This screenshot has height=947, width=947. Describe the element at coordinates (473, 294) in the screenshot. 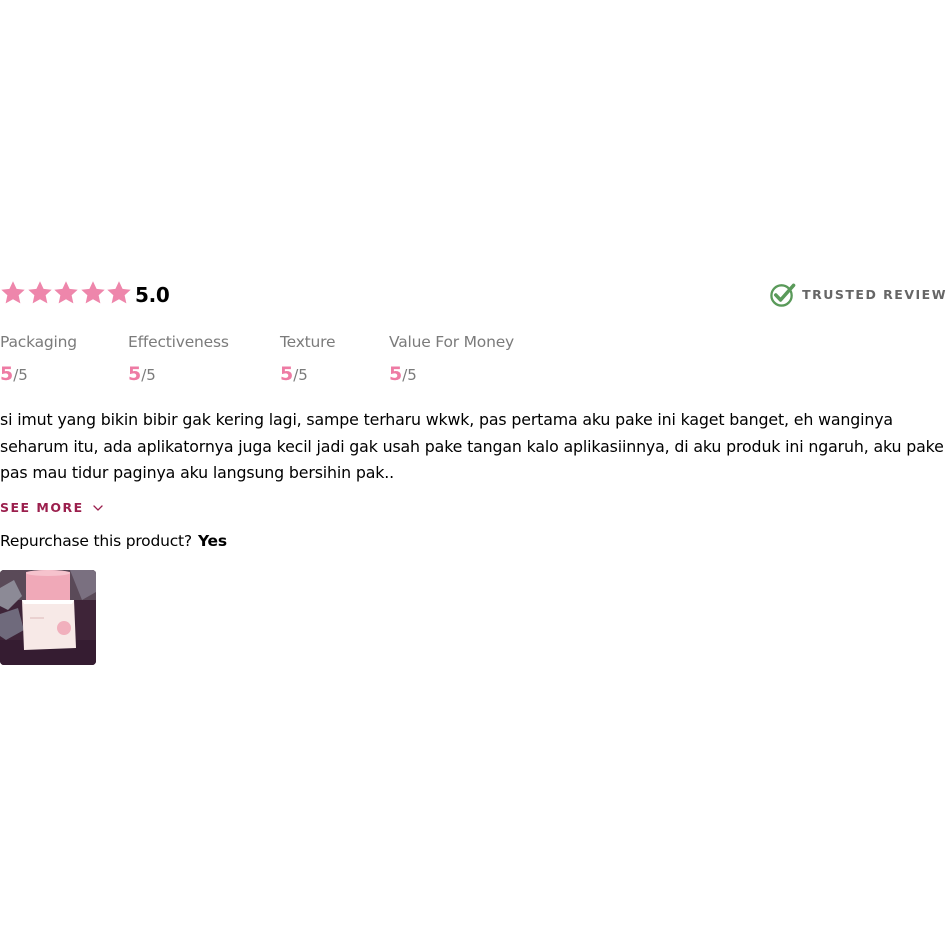

I see `rating-row: 5.0 TRUSTED REVIEW` at that location.